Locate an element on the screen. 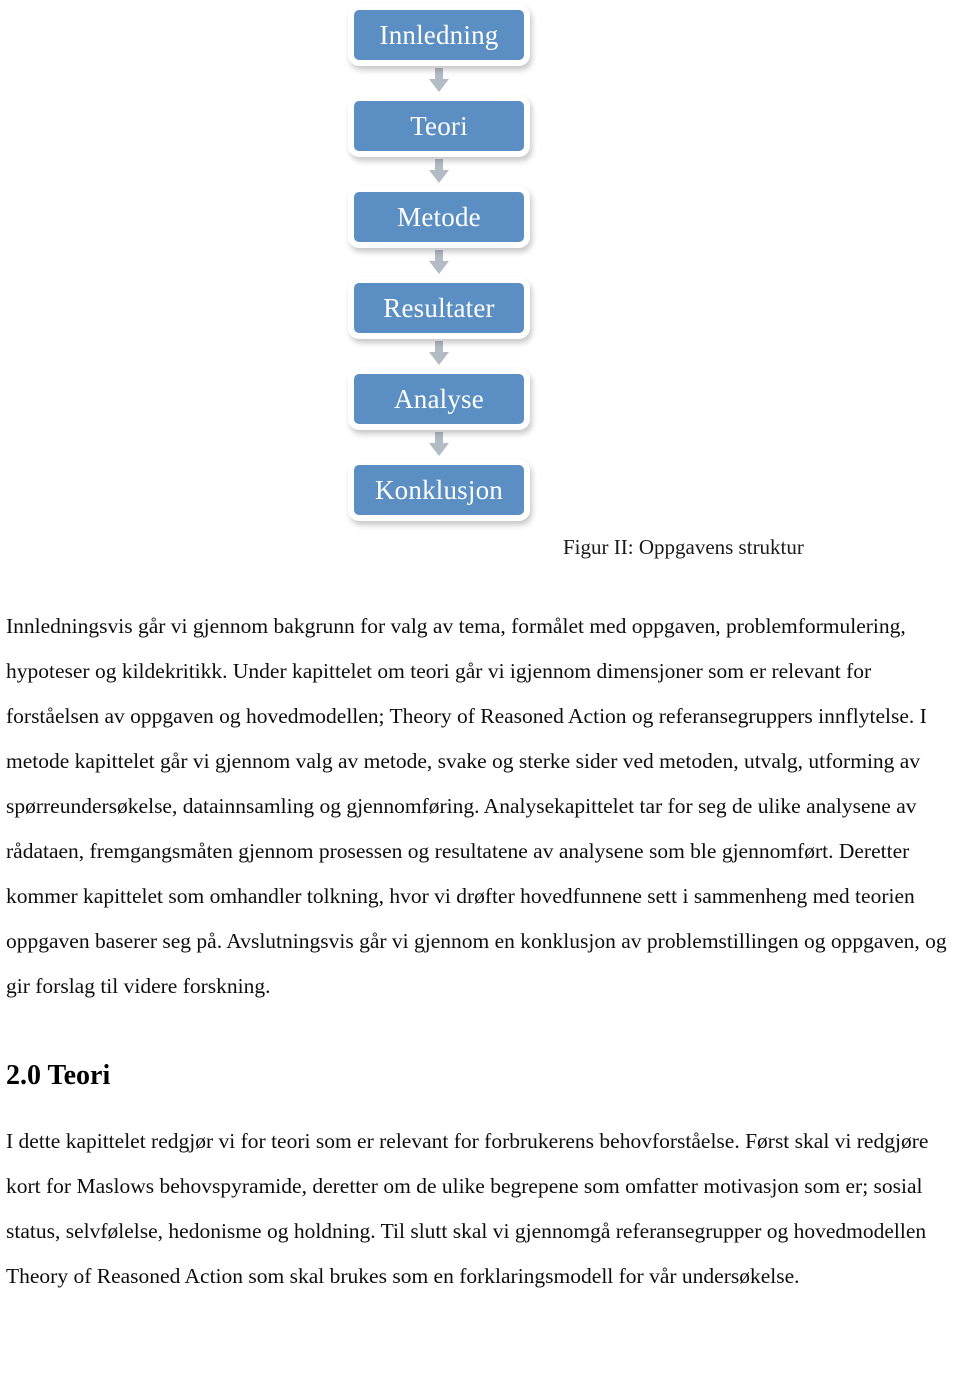 This screenshot has height=1397, width=960. flow-node-label: Resultater is located at coordinates (439, 307).